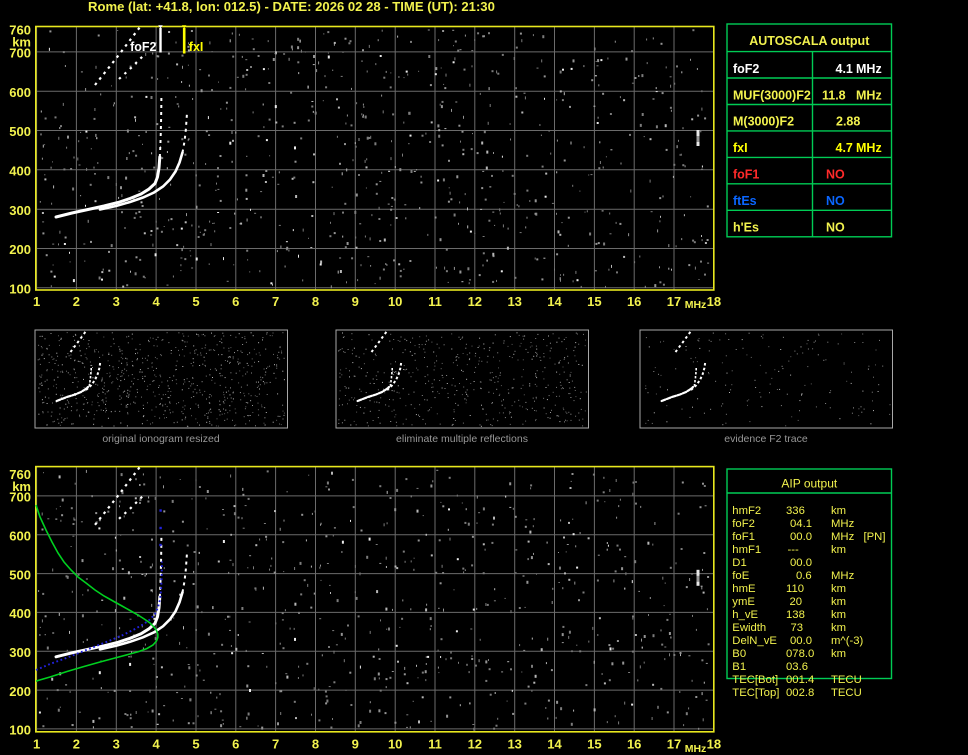  What do you see at coordinates (745, 201) in the screenshot?
I see `svg-text: ftEs` at bounding box center [745, 201].